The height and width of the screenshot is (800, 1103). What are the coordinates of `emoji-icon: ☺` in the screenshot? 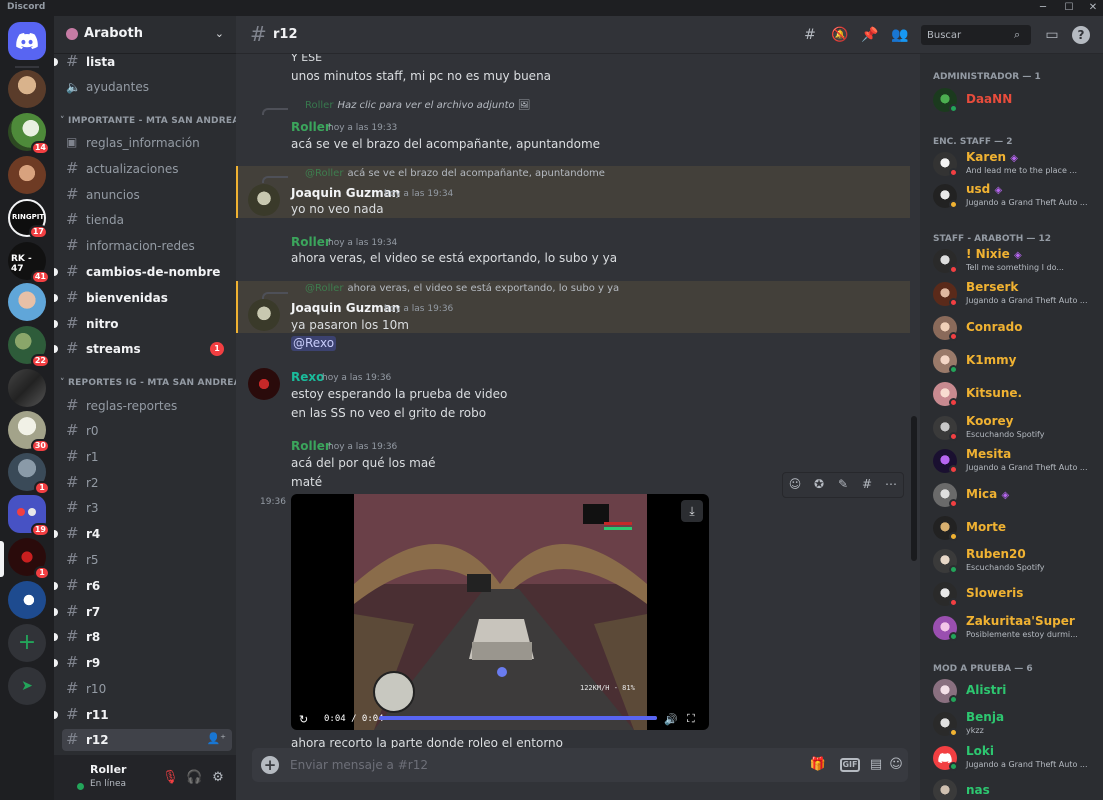 It's located at (896, 765).